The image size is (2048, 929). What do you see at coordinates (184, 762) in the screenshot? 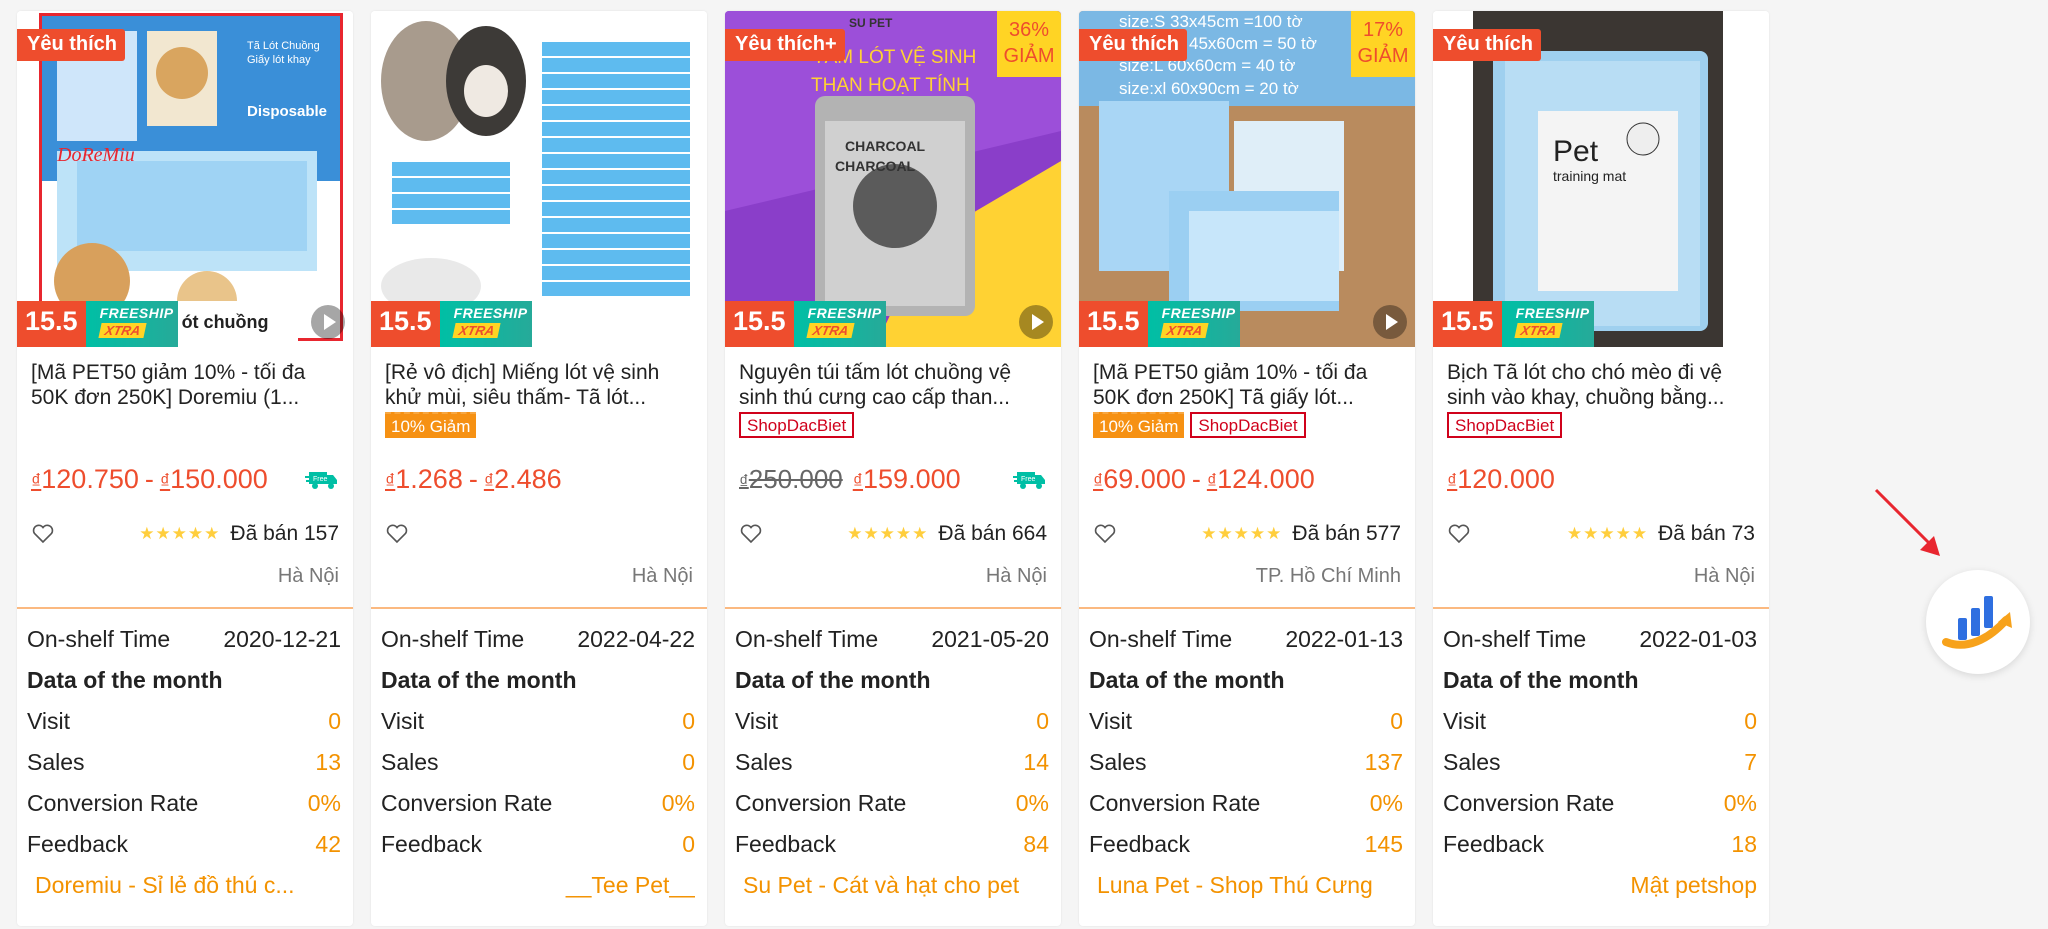
I see `sales-row: Sales 13` at bounding box center [184, 762].